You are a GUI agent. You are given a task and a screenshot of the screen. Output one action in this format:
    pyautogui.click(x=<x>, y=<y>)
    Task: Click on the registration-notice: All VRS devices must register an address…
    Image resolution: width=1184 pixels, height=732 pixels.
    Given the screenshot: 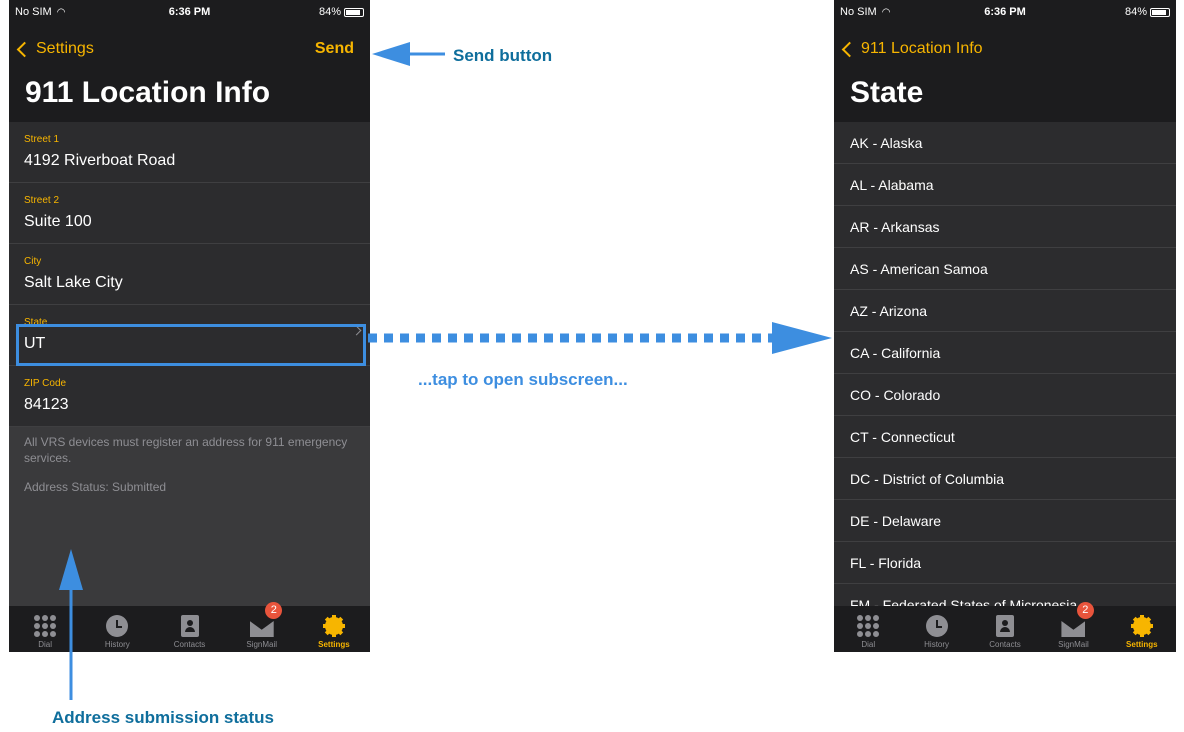 What is the action you would take?
    pyautogui.click(x=186, y=450)
    